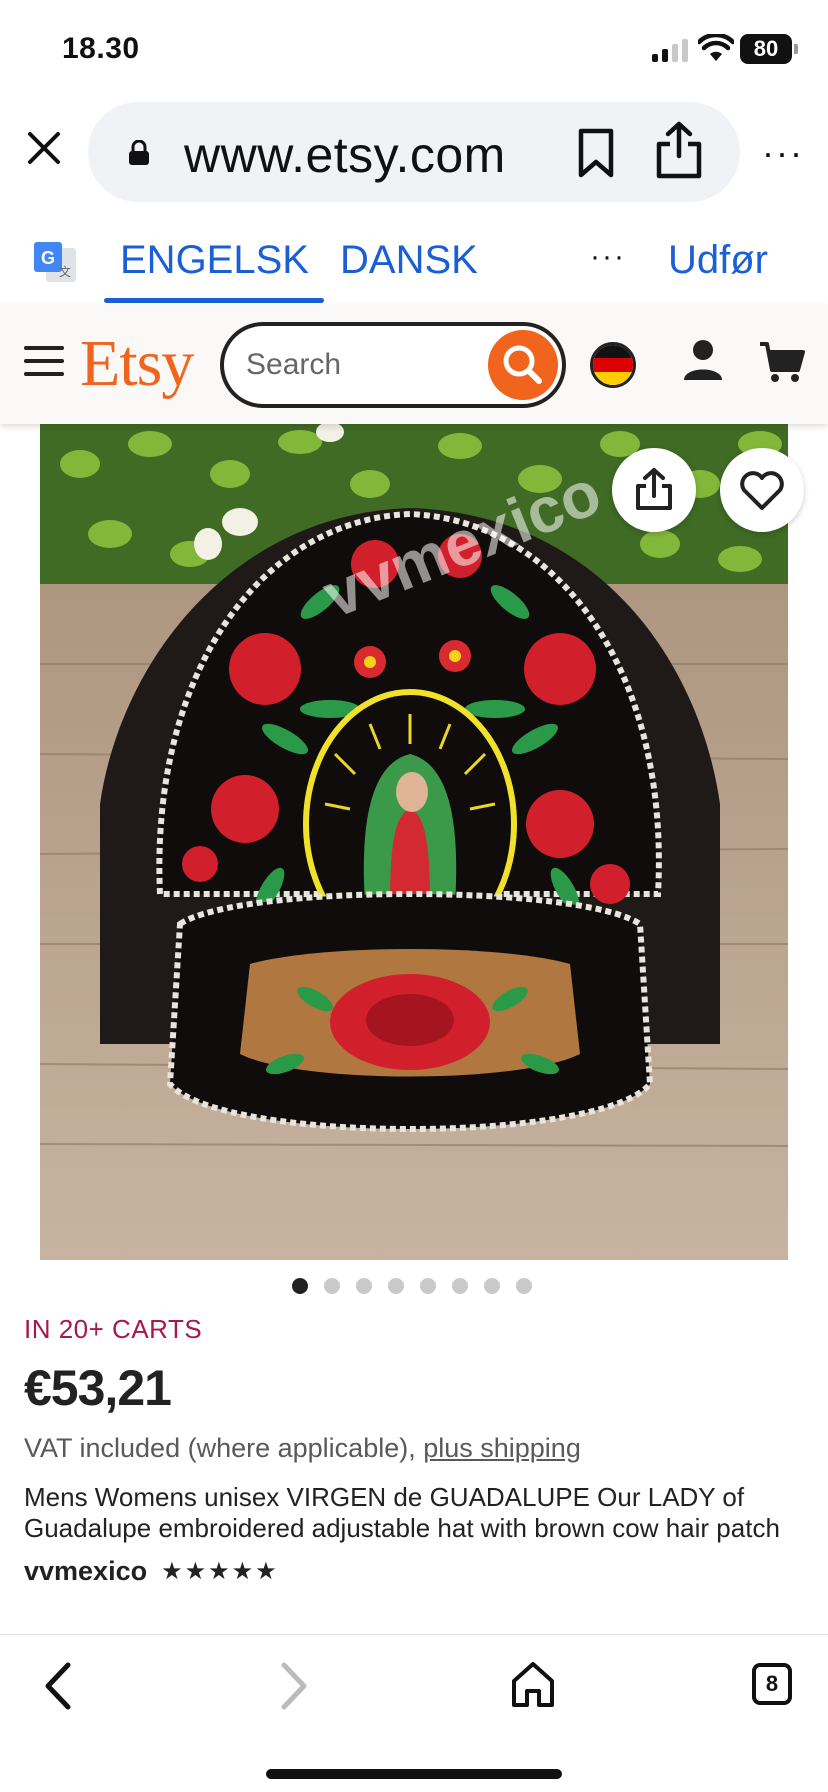  What do you see at coordinates (670, 50) in the screenshot?
I see `cellular-signal-icon` at bounding box center [670, 50].